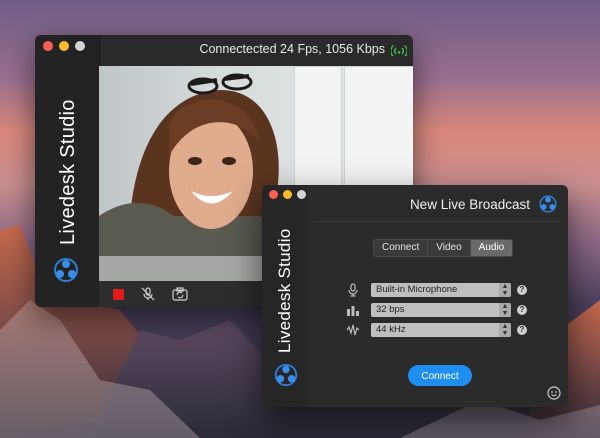  Describe the element at coordinates (353, 290) in the screenshot. I see `microphone-icon` at that location.